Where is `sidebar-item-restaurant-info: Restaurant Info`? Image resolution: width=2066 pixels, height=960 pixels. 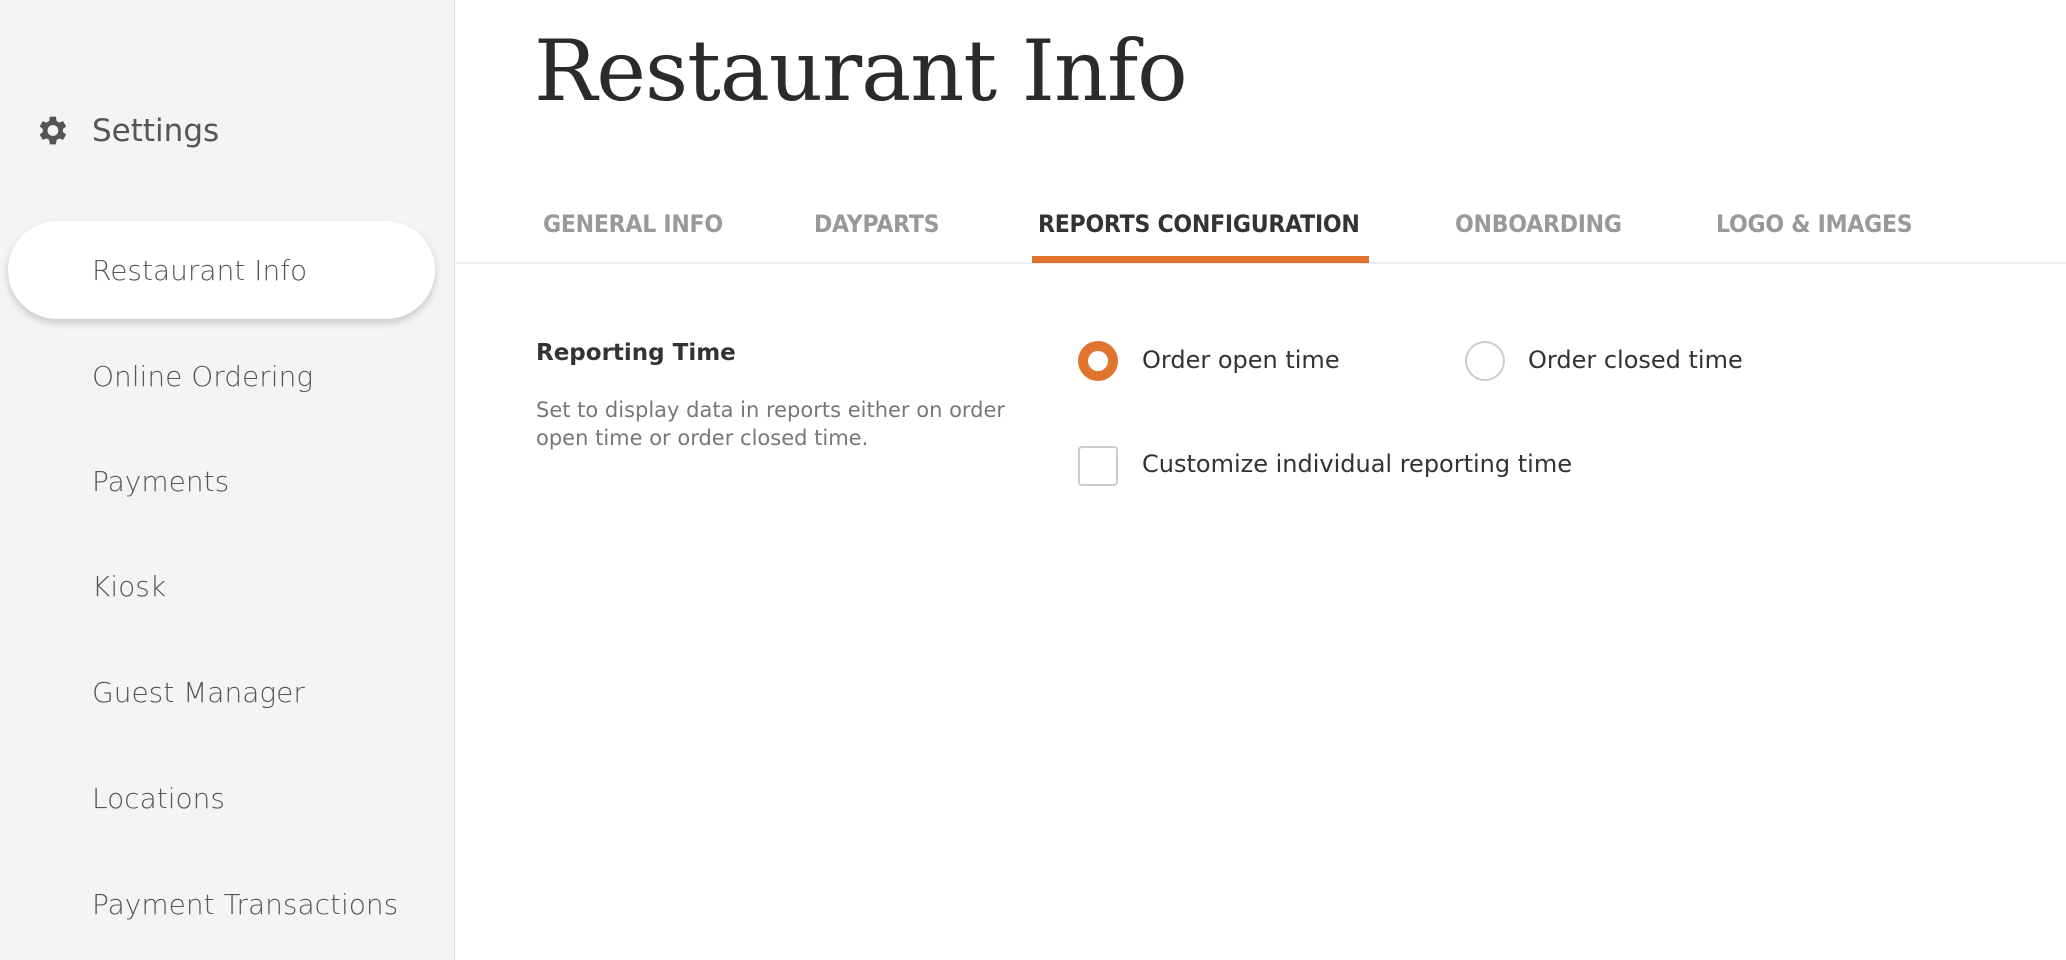
sidebar-item-restaurant-info: Restaurant Info is located at coordinates (221, 270).